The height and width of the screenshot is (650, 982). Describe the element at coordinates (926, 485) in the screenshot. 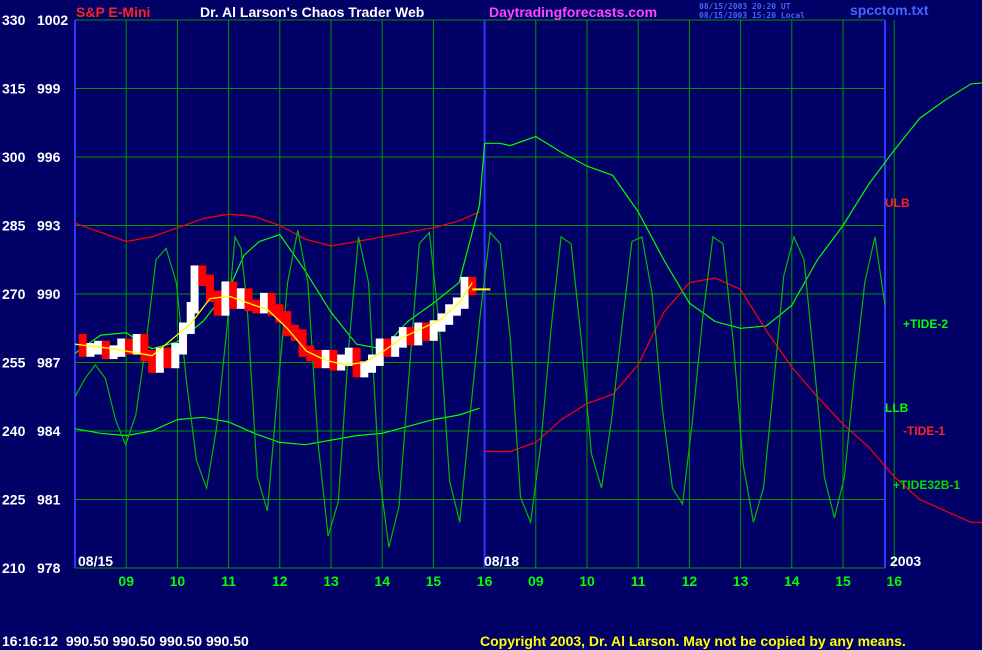

I see `label-tide32b: +TIDE32B-1` at that location.